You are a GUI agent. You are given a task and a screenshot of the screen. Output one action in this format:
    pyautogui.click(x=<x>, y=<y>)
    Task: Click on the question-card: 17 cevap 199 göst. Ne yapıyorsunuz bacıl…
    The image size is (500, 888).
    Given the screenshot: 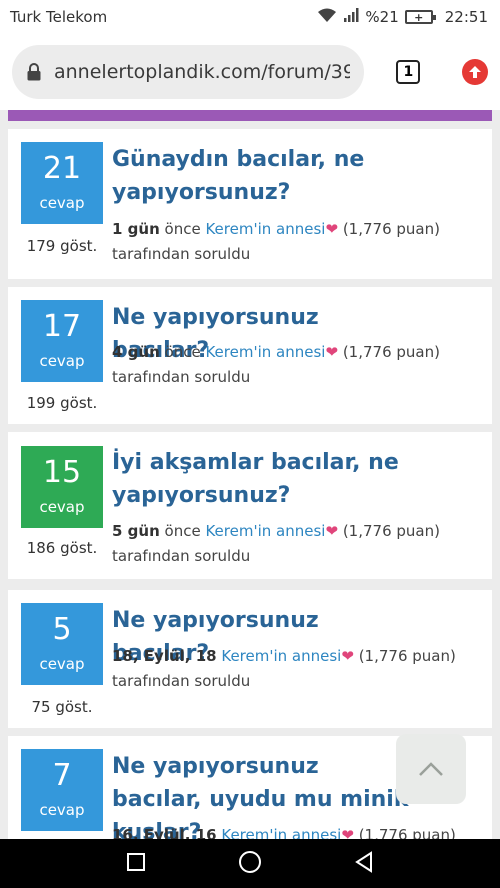 What is the action you would take?
    pyautogui.click(x=250, y=355)
    